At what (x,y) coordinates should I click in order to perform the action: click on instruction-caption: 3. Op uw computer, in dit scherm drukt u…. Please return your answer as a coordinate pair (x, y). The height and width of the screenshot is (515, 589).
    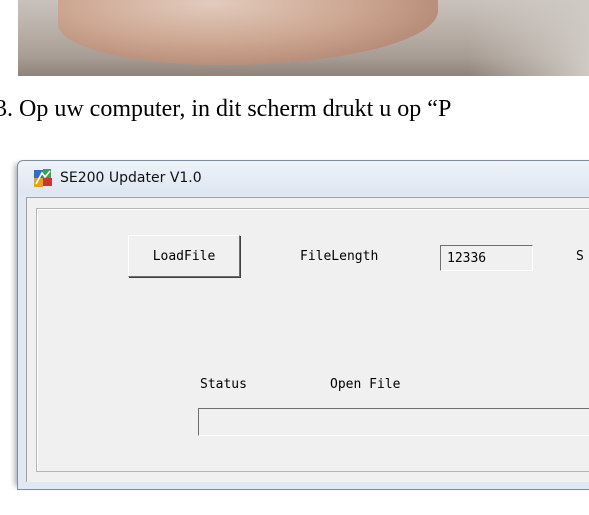
    Looking at the image, I should click on (226, 109).